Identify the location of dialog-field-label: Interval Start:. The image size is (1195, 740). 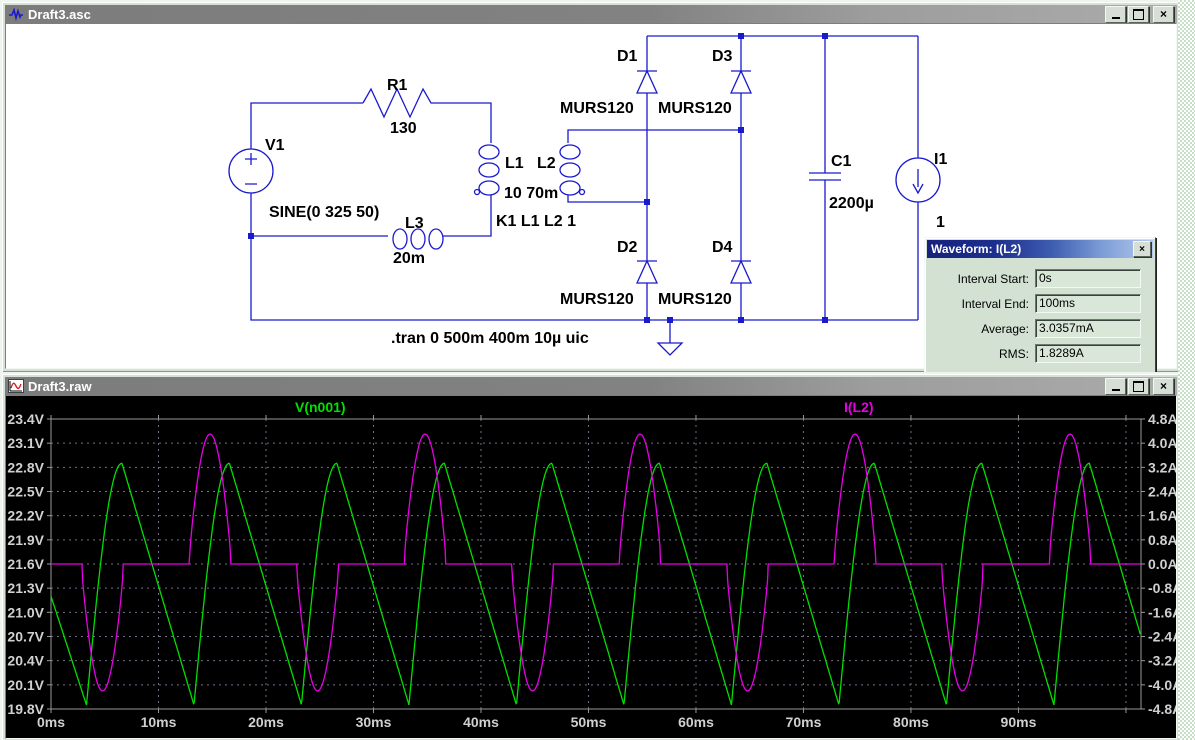
(993, 278).